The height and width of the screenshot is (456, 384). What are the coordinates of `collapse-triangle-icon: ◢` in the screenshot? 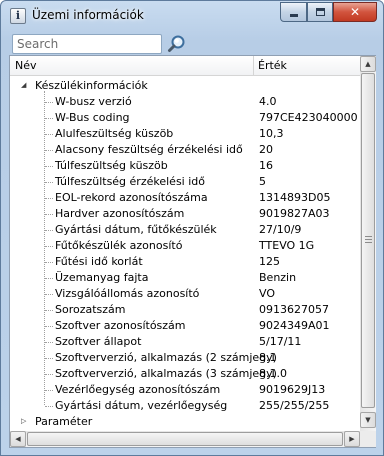 It's located at (24, 85).